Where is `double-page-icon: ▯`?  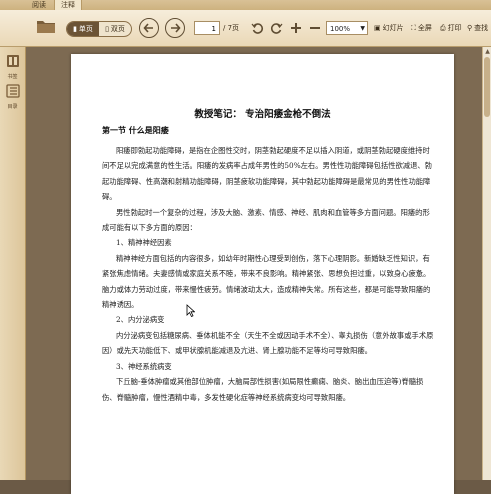
double-page-icon: ▯ is located at coordinates (107, 29).